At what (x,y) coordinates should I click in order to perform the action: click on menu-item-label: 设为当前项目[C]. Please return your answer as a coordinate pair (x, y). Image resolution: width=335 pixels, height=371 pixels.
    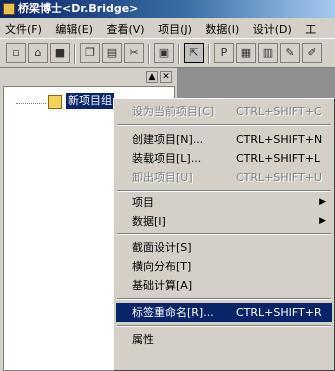
    Looking at the image, I should click on (173, 111).